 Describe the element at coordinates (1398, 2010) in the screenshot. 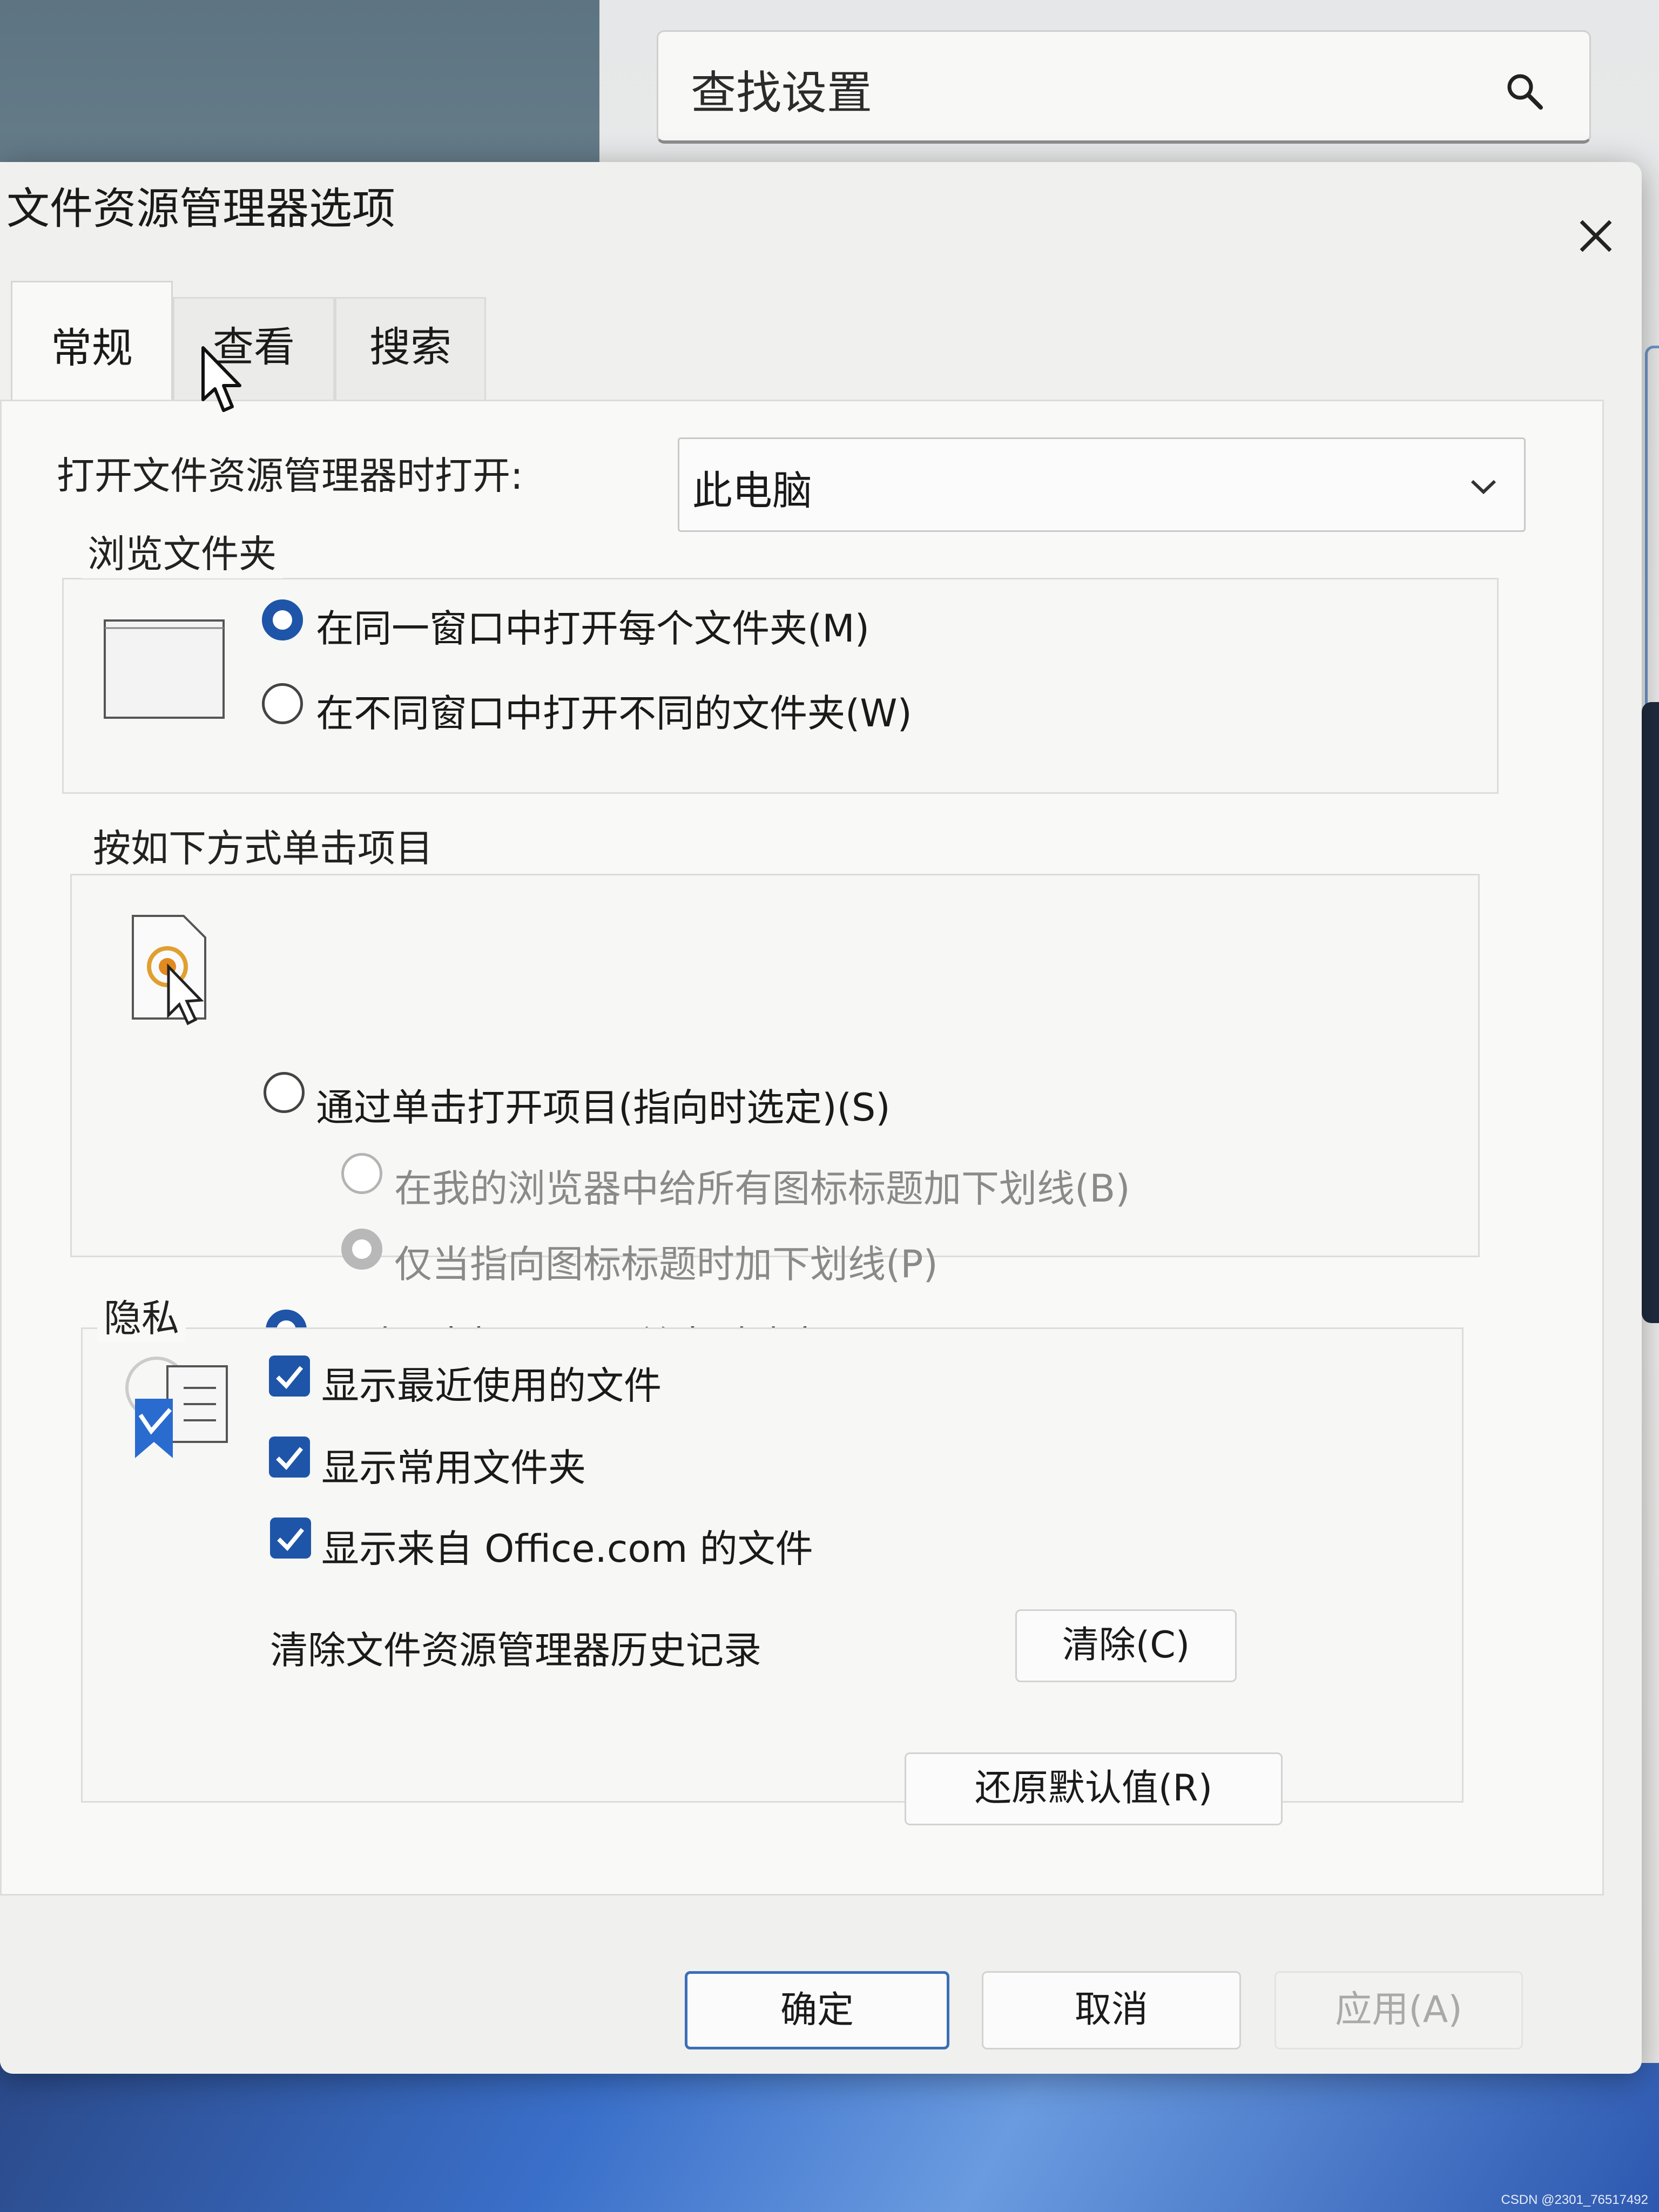

I see `apply-button: 应用(A)` at that location.